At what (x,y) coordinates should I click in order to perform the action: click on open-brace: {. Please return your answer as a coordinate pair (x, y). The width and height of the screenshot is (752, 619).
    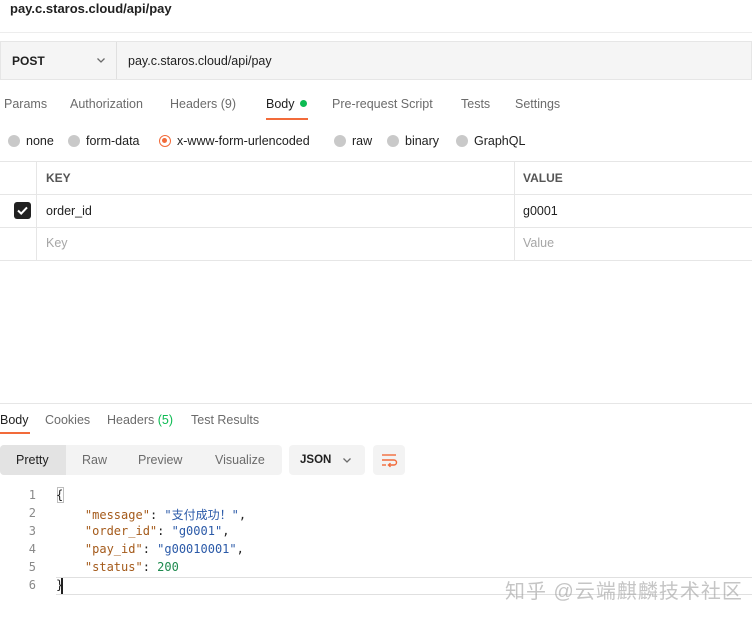
    Looking at the image, I should click on (60, 495).